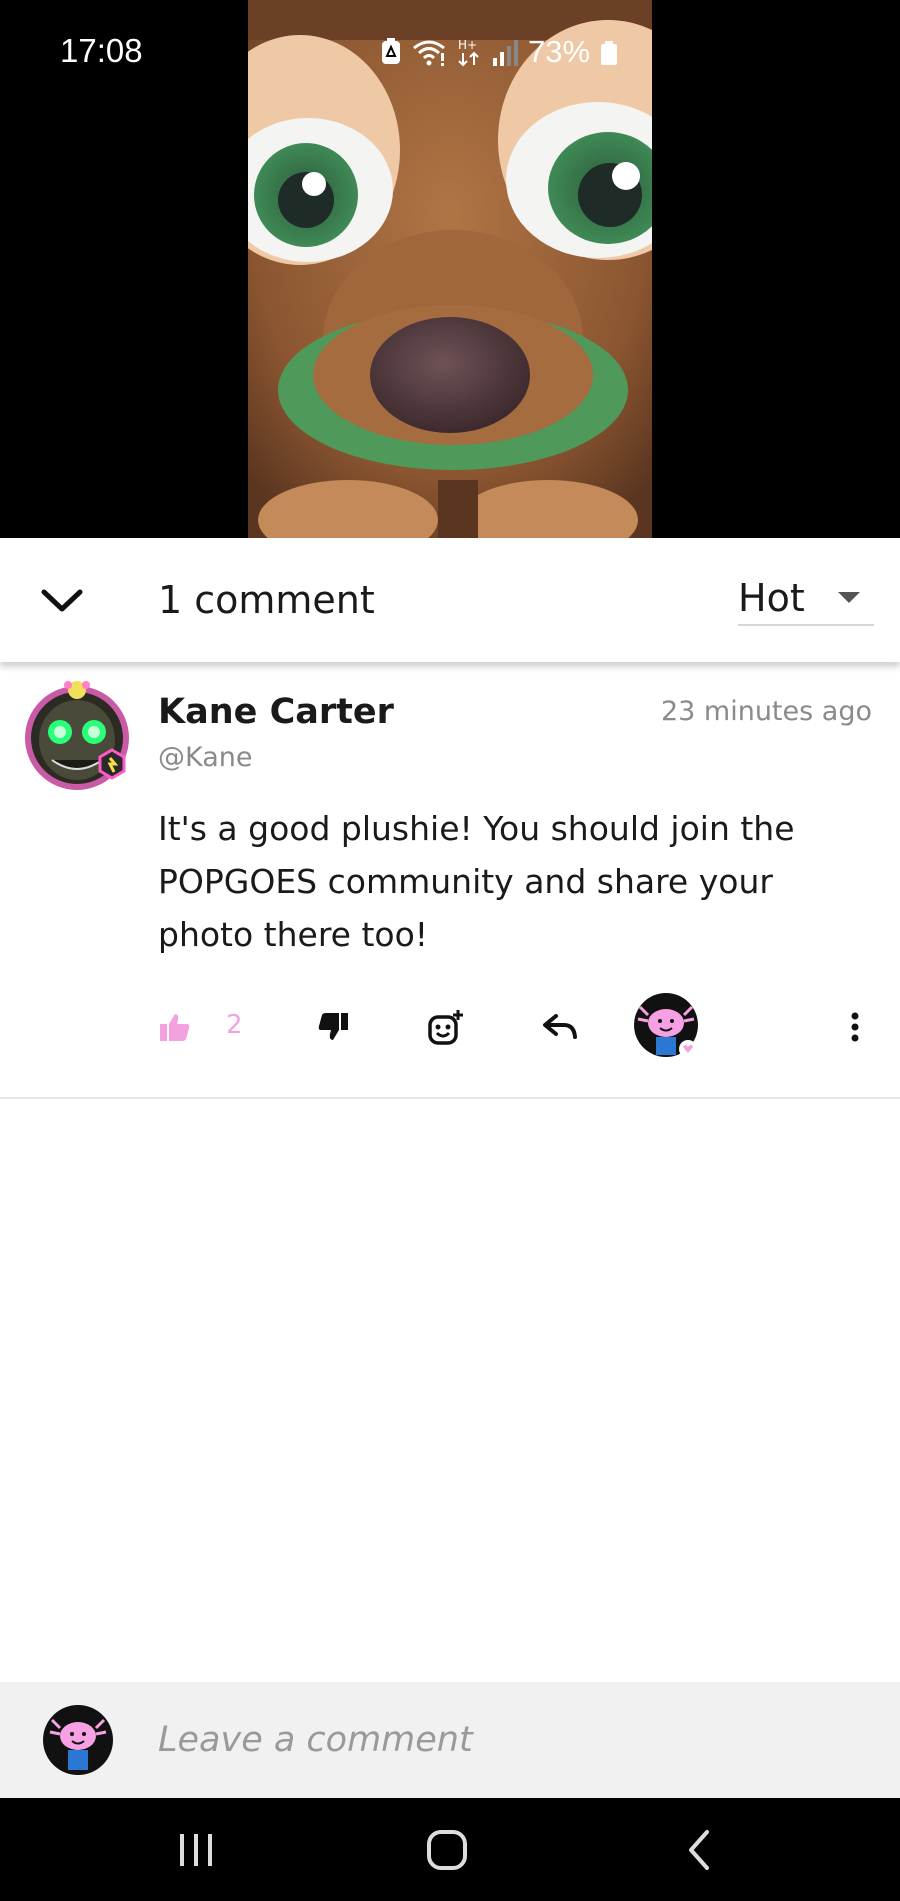  I want to click on home-button, so click(447, 1850).